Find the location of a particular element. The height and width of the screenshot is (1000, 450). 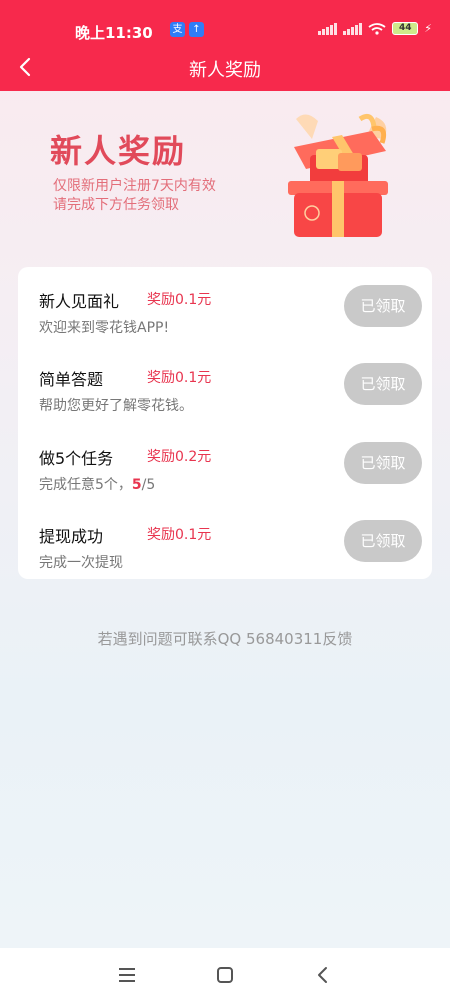

status-bar: 晚上11:30 支 ↑ 44 ⚡ is located at coordinates (225, 21).